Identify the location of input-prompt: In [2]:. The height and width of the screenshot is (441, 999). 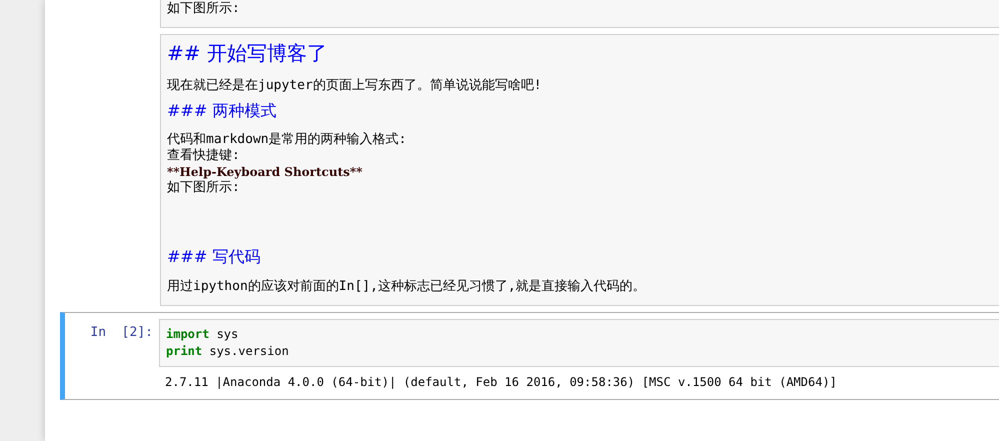
(121, 332).